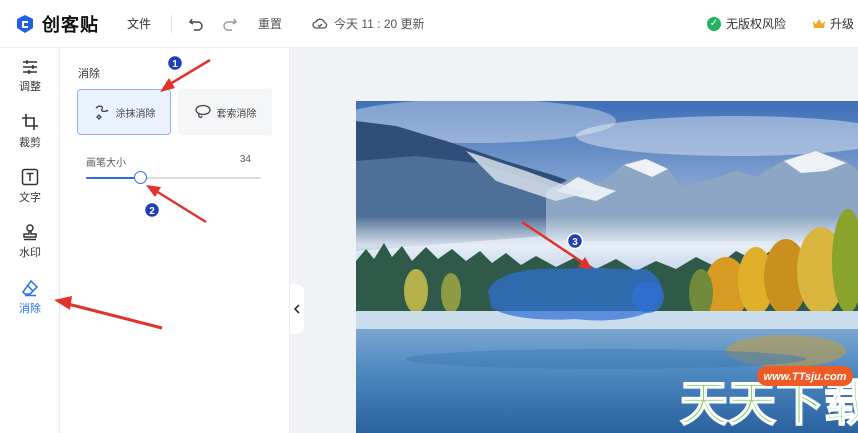 The height and width of the screenshot is (433, 858). I want to click on smear-erase-button: 涂抹消除, so click(124, 112).